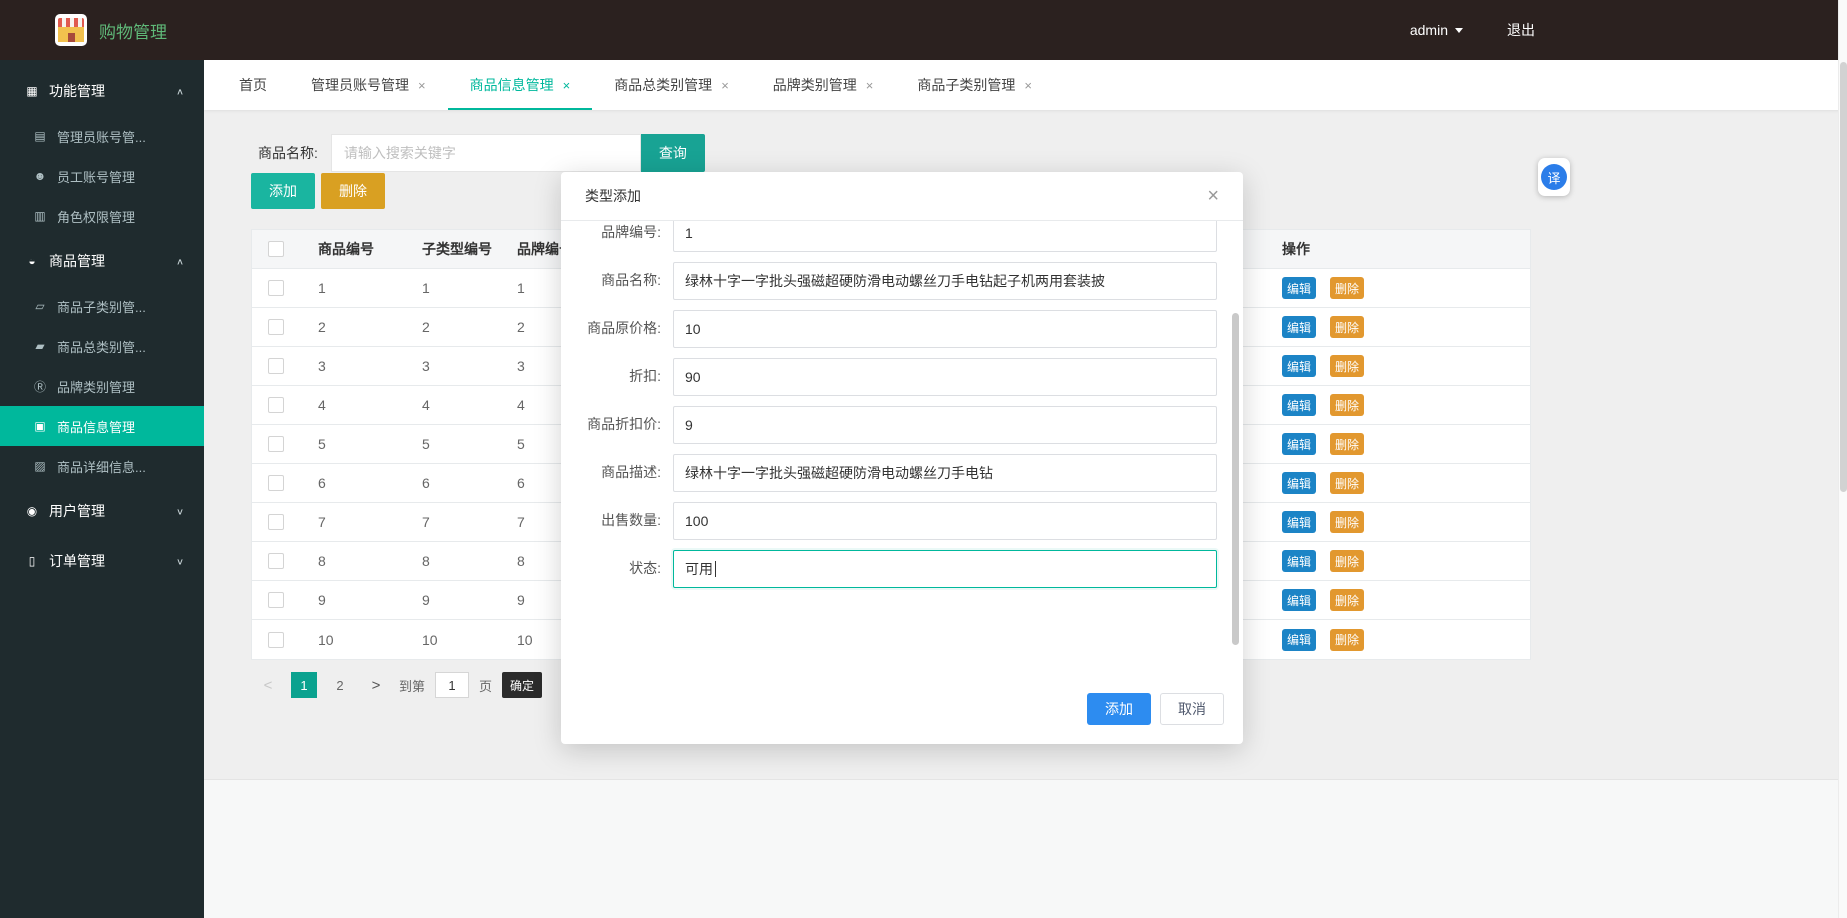 Image resolution: width=1847 pixels, height=918 pixels. Describe the element at coordinates (1521, 30) in the screenshot. I see `logout-link: 退出` at that location.